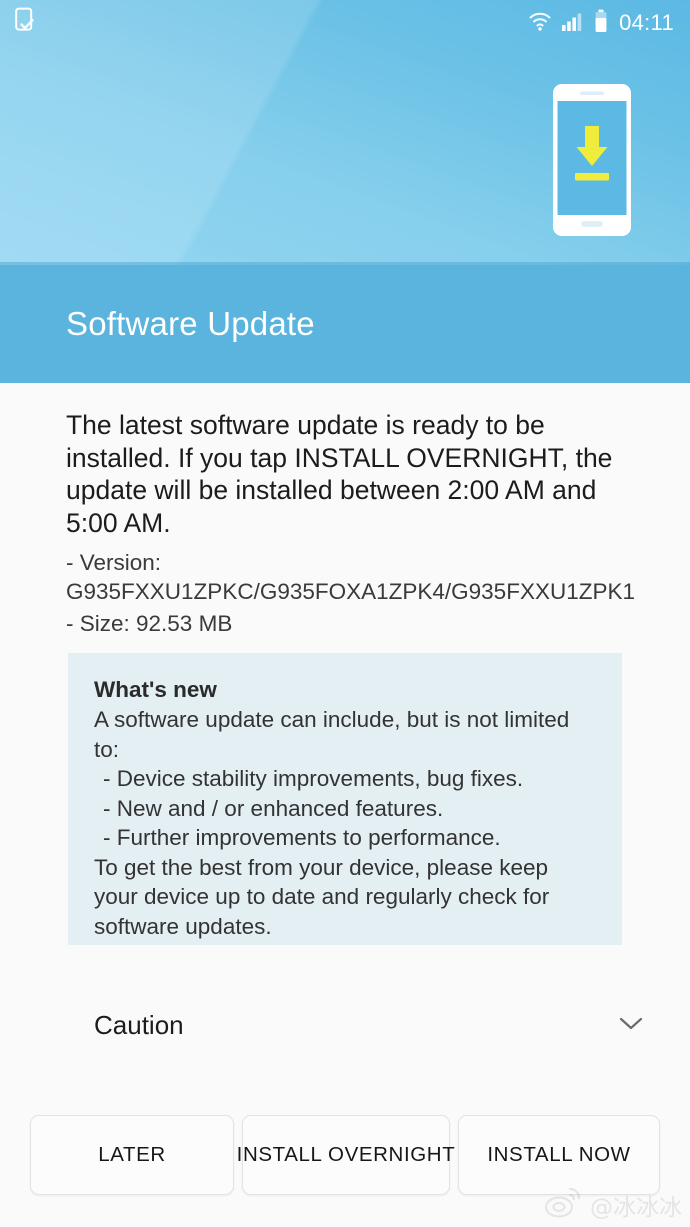 The height and width of the screenshot is (1227, 690). I want to click on status-bar-clock: 04:11, so click(646, 22).